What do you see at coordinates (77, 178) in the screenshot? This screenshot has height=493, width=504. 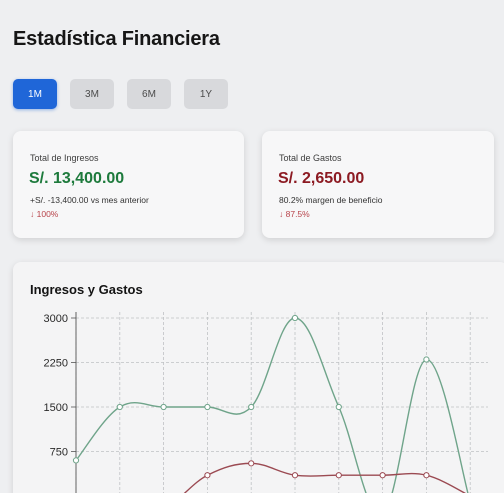 I see `income-value: S/. 13,400.00` at bounding box center [77, 178].